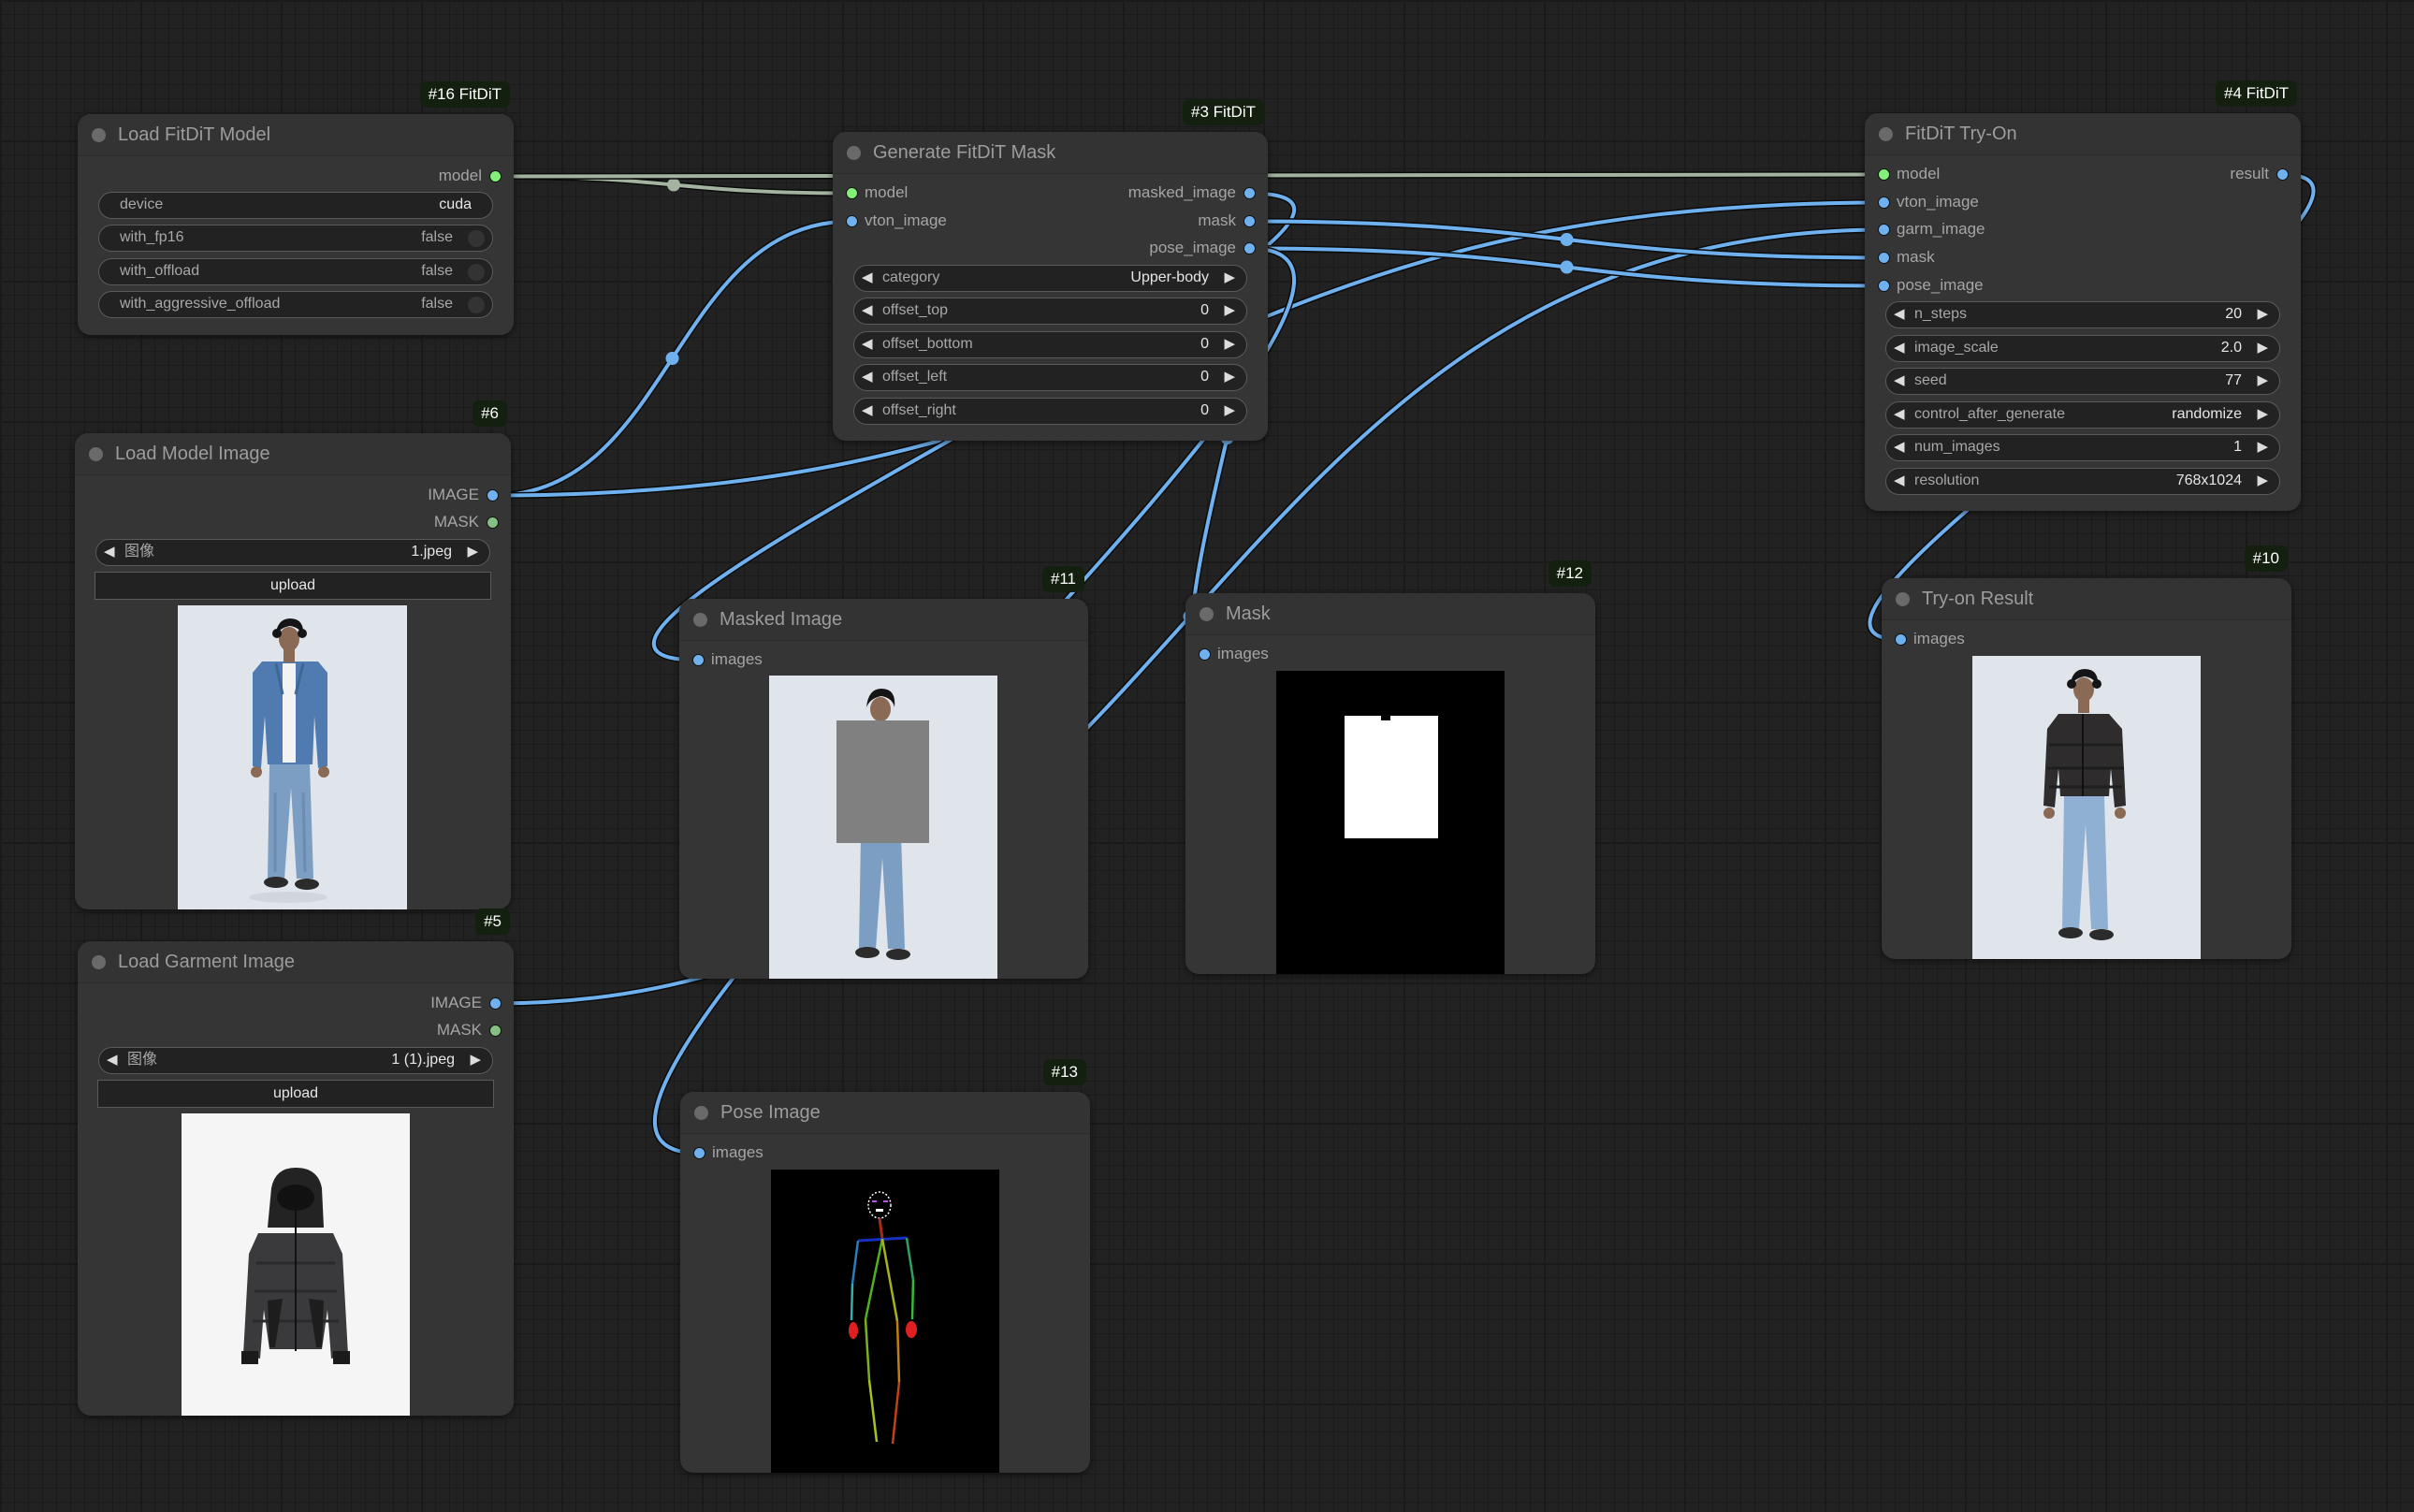  Describe the element at coordinates (470, 176) in the screenshot. I see `output-model: model` at that location.